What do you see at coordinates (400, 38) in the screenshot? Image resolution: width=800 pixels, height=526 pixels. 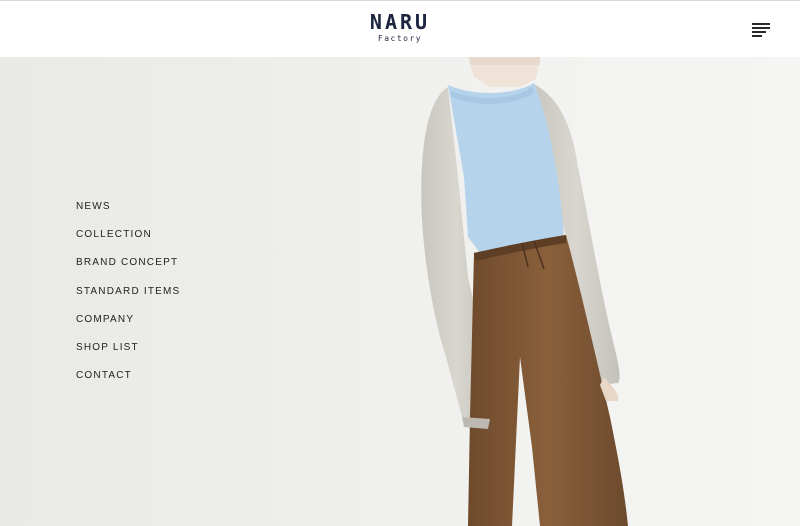 I see `logo-subtitle: Factory` at bounding box center [400, 38].